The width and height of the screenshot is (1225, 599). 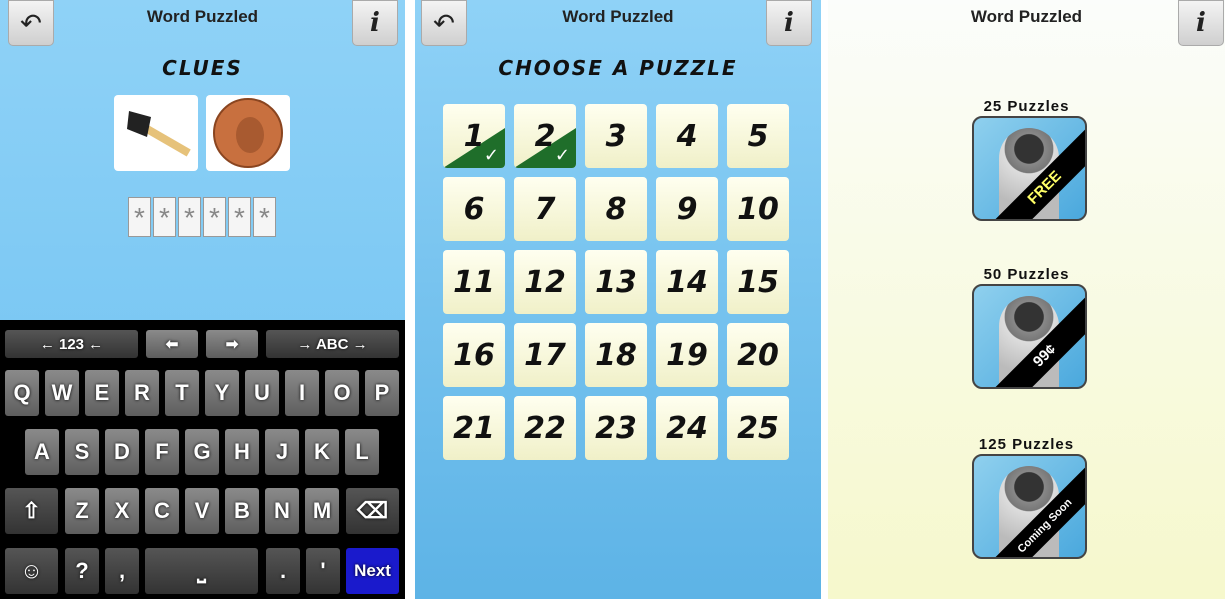 I want to click on puzzle-number: 20, so click(x=758, y=355).